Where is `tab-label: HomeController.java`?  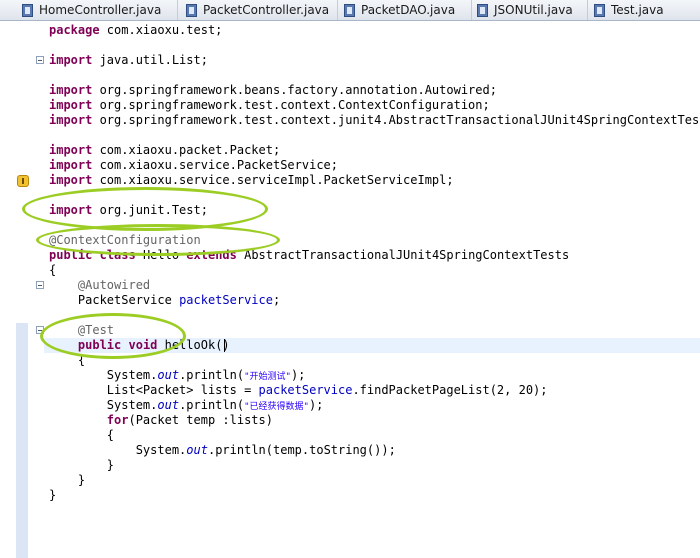
tab-label: HomeController.java is located at coordinates (100, 10).